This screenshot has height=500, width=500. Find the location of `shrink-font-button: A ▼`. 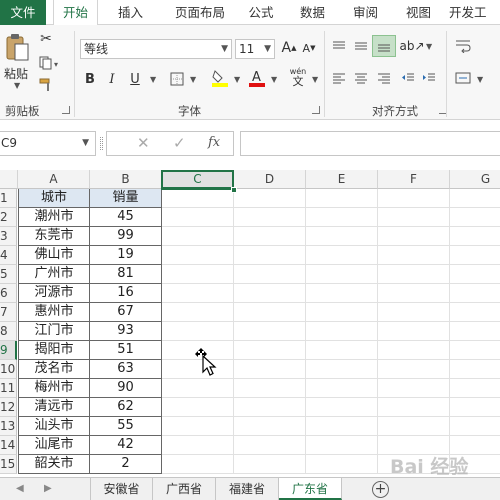

shrink-font-button: A ▼ is located at coordinates (309, 48).